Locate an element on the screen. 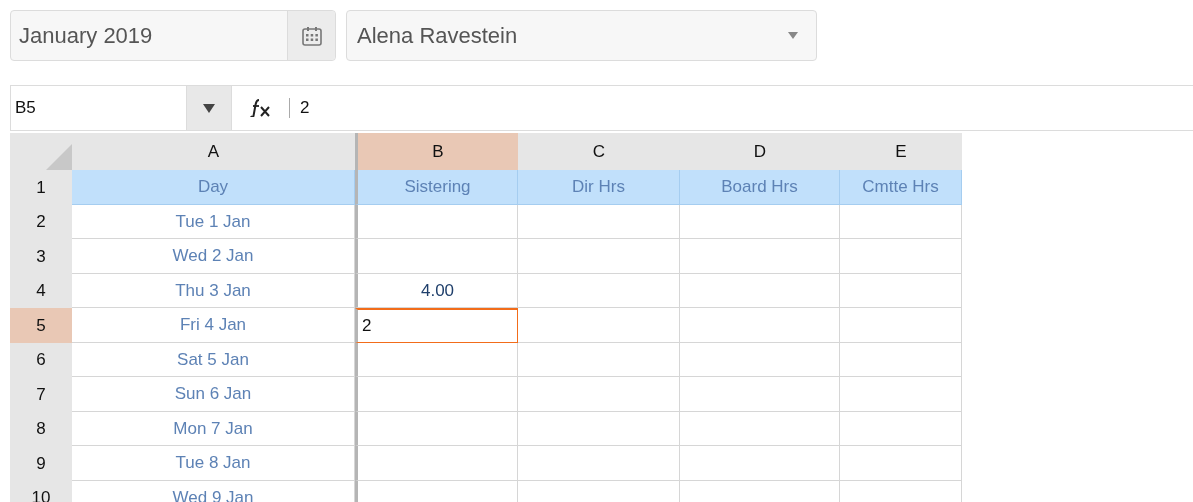  calendar-icon is located at coordinates (311, 35).